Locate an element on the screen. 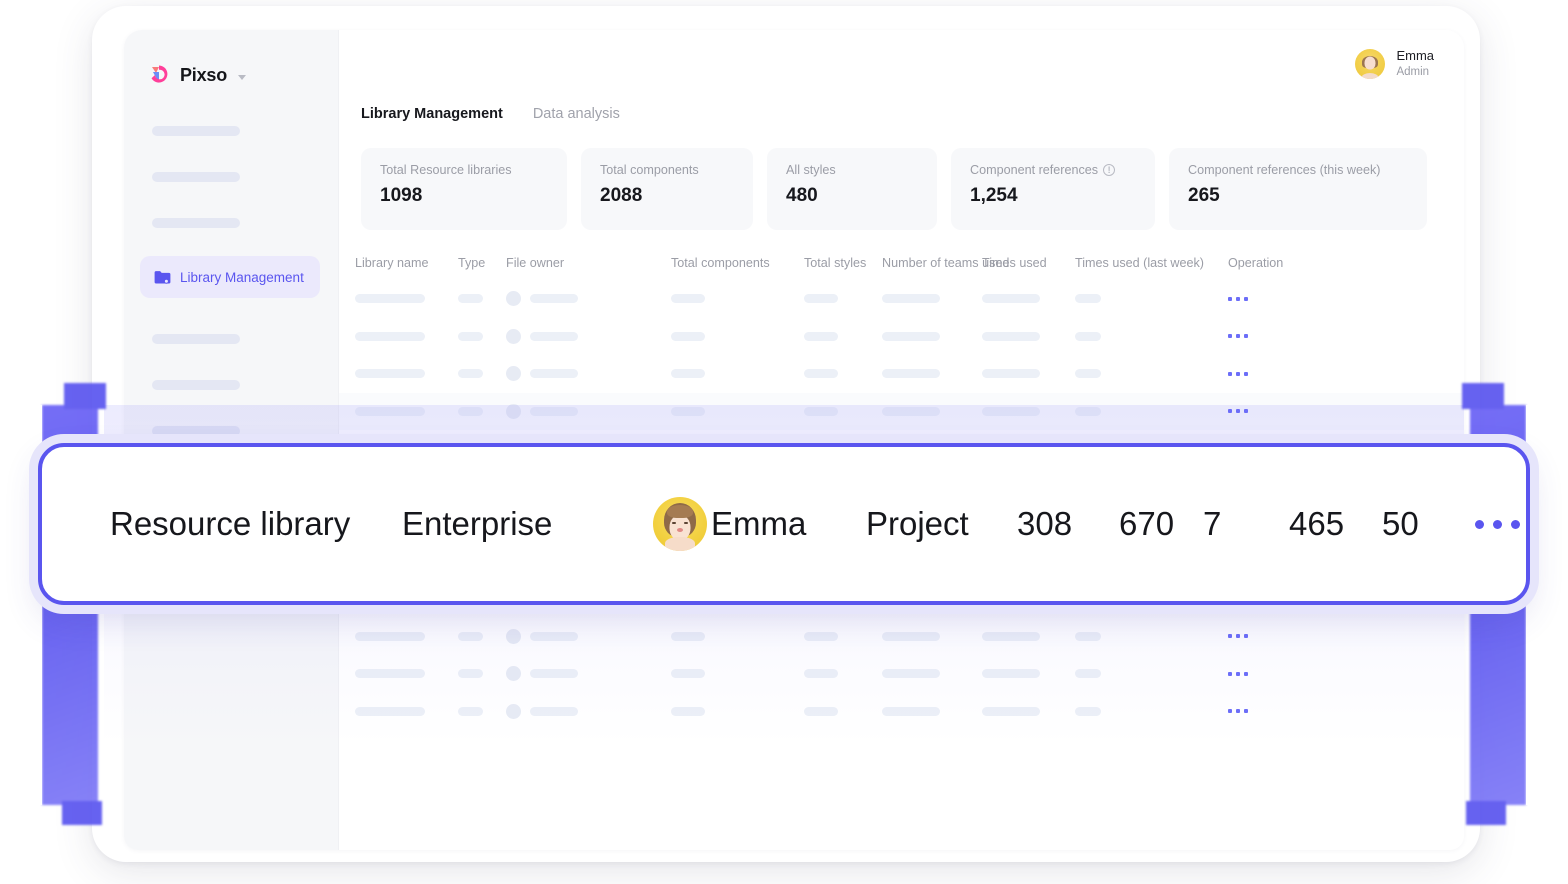  column-header-total-styles: Total styles is located at coordinates (843, 263).